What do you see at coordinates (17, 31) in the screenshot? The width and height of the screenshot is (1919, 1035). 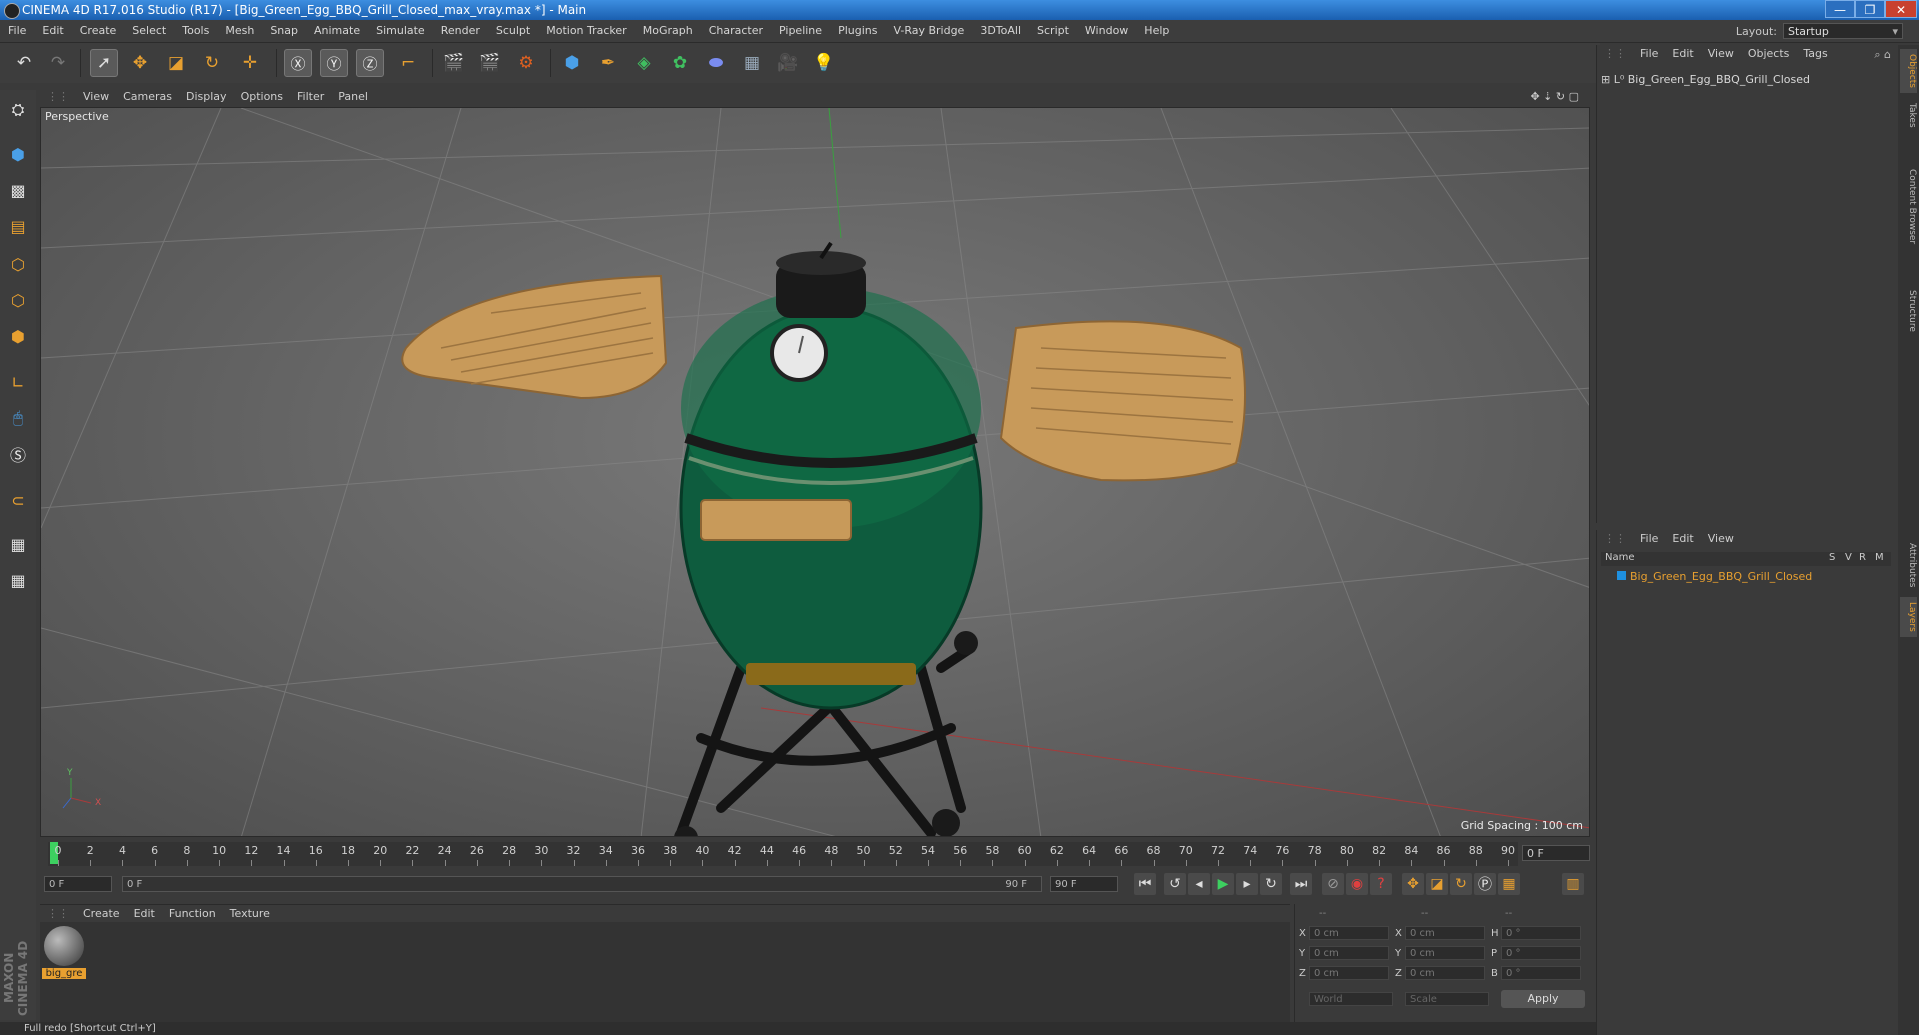 I see `menu-file: File` at bounding box center [17, 31].